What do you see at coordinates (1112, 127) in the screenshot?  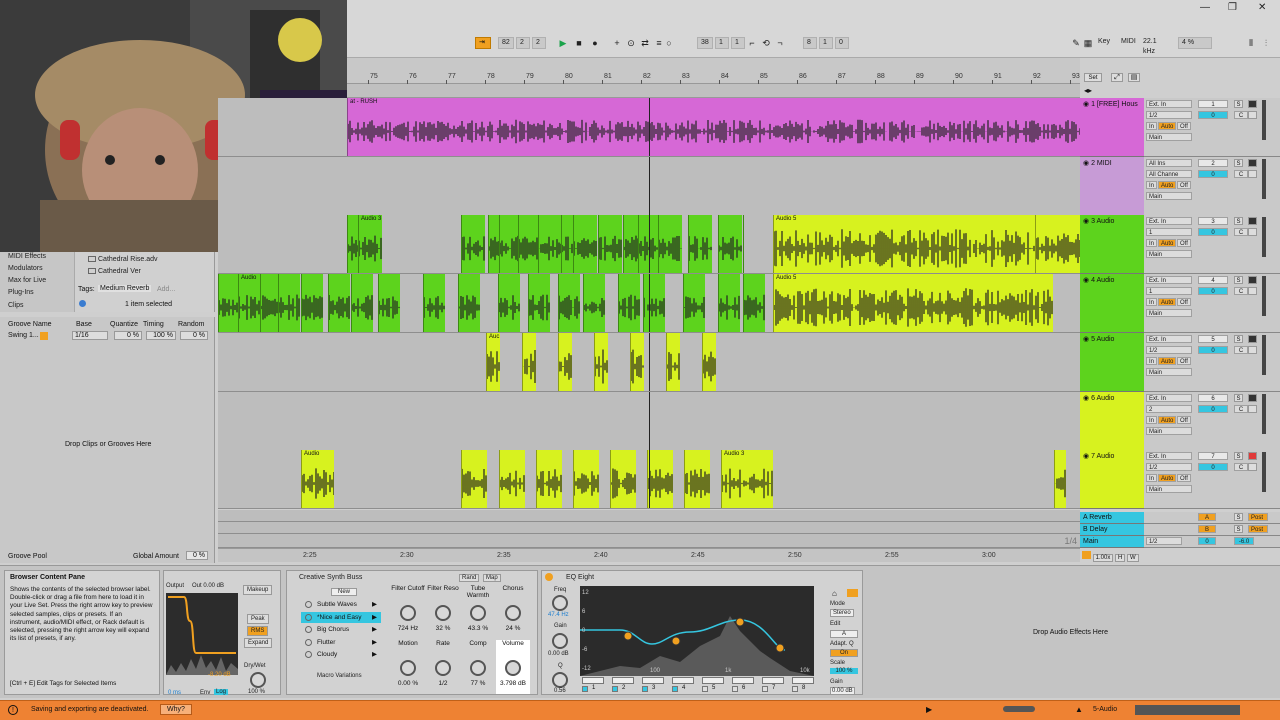 I see `track-header: ◉ 1 [FREE] Hous` at bounding box center [1112, 127].